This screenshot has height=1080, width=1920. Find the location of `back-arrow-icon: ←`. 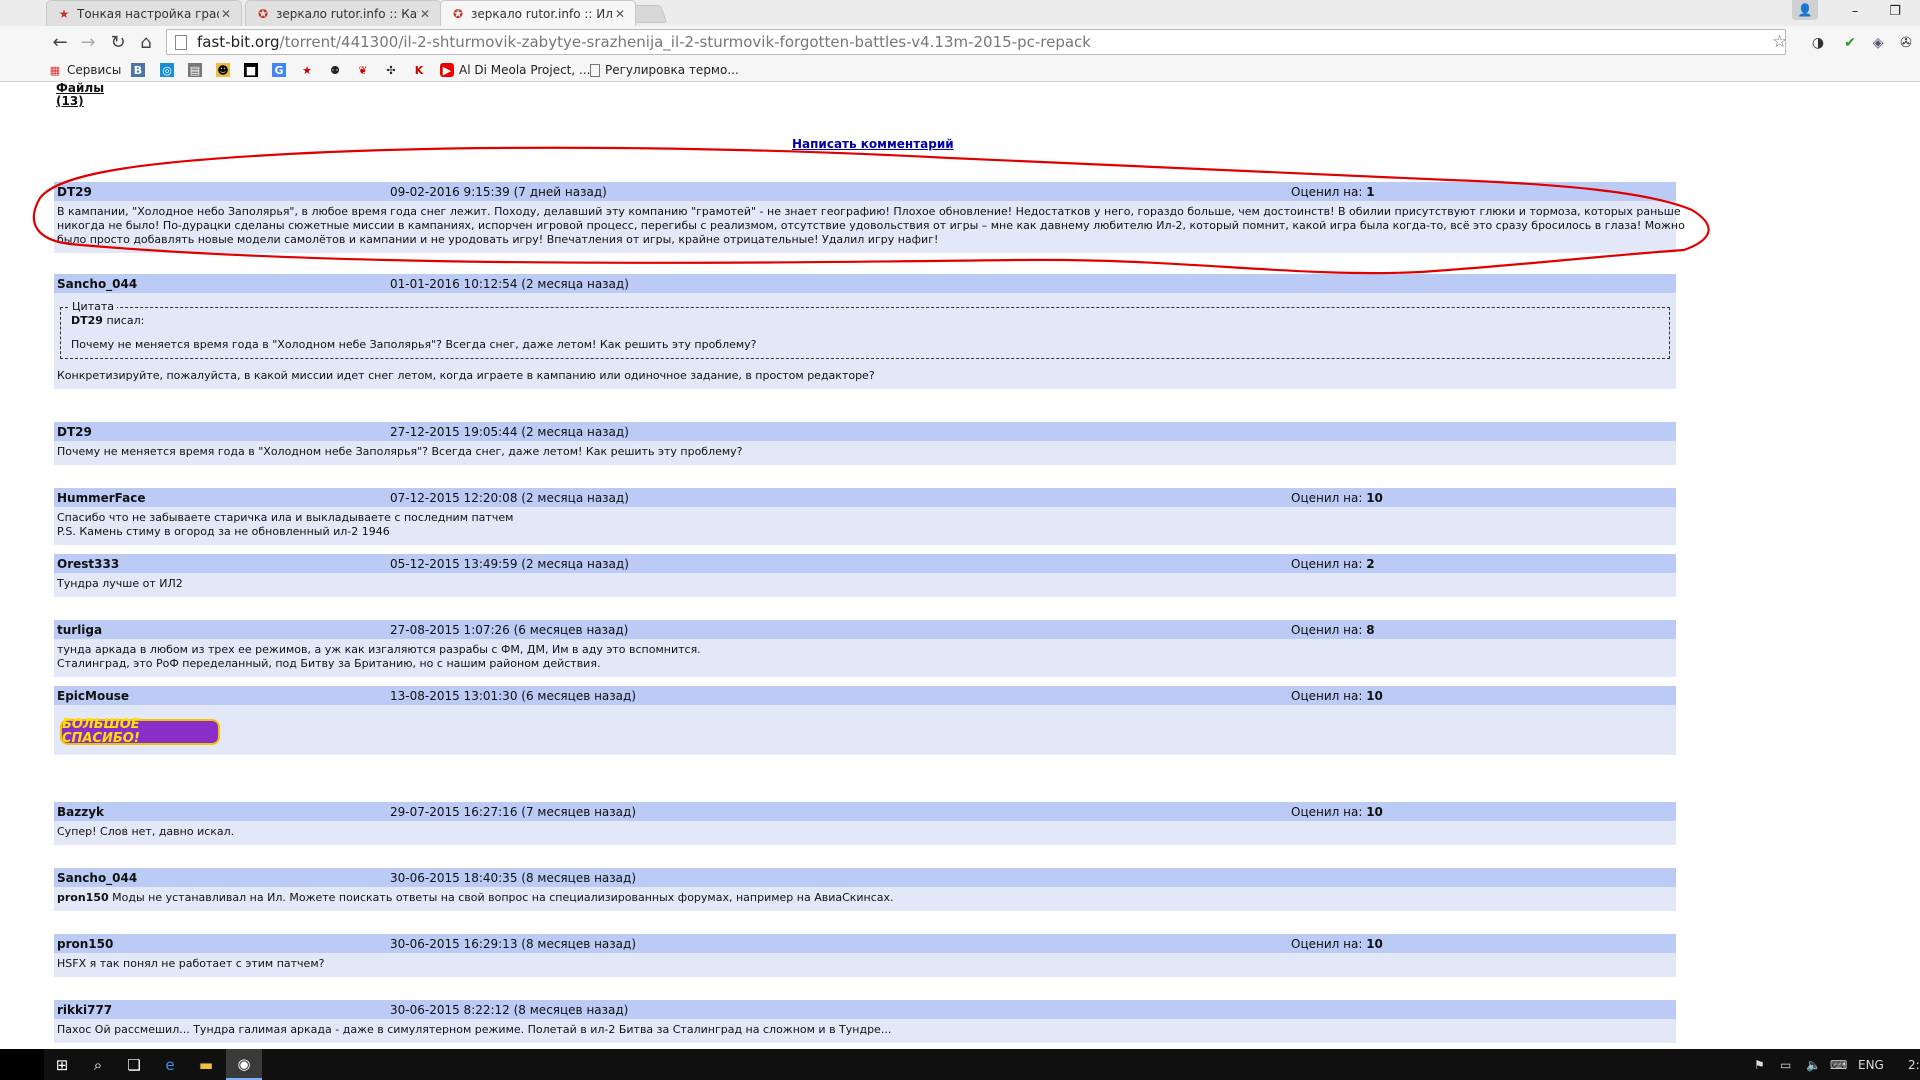

back-arrow-icon: ← is located at coordinates (60, 42).